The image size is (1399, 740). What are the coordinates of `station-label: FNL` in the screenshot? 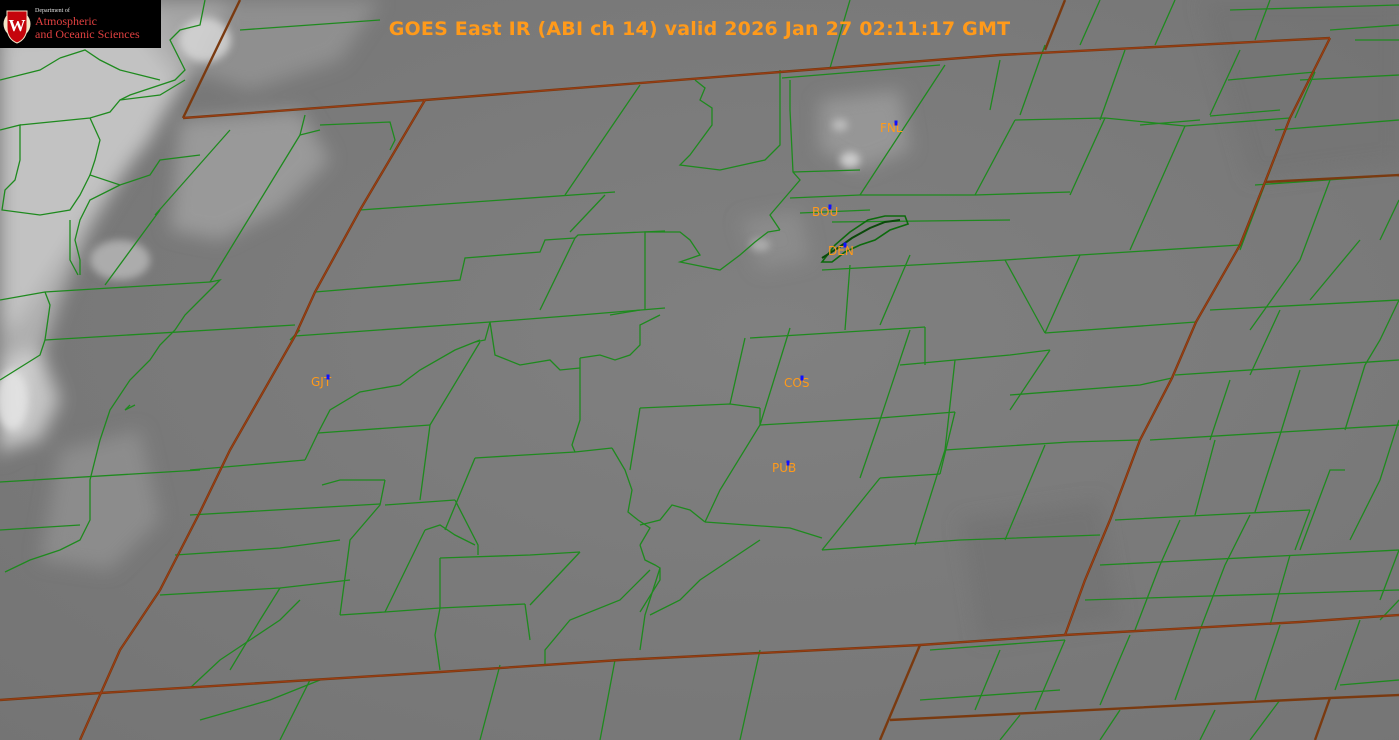 It's located at (891, 128).